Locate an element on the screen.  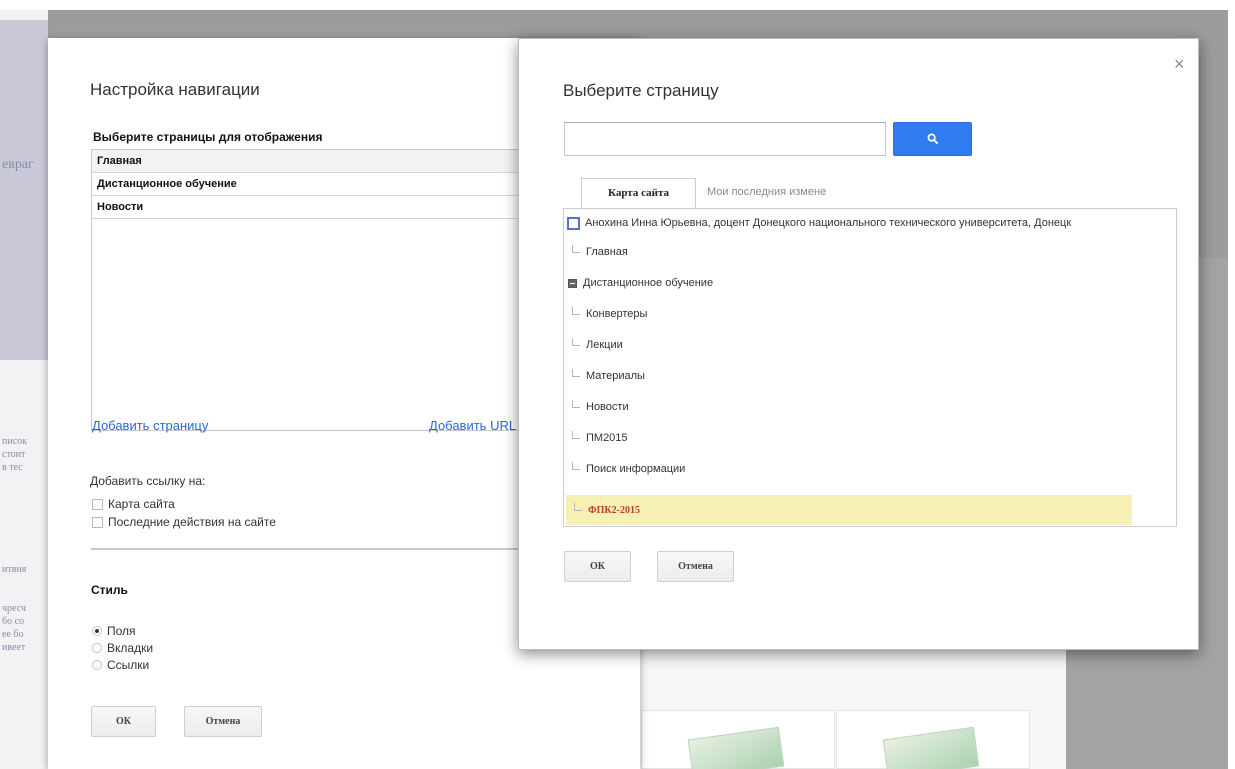
tree-item: Главная is located at coordinates (870, 252).